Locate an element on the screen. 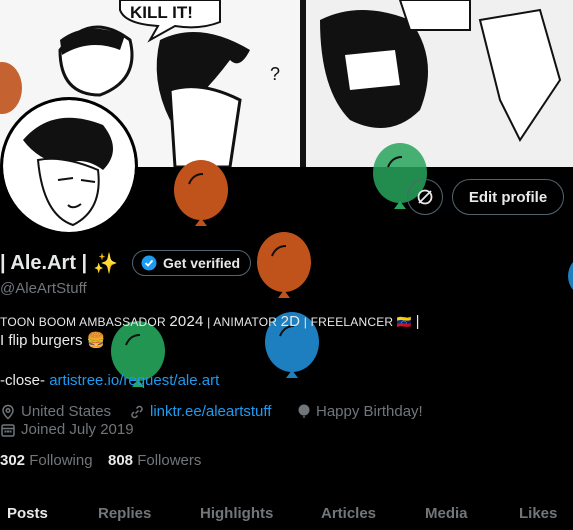 The height and width of the screenshot is (530, 573). location-item: United States is located at coordinates (55, 411).